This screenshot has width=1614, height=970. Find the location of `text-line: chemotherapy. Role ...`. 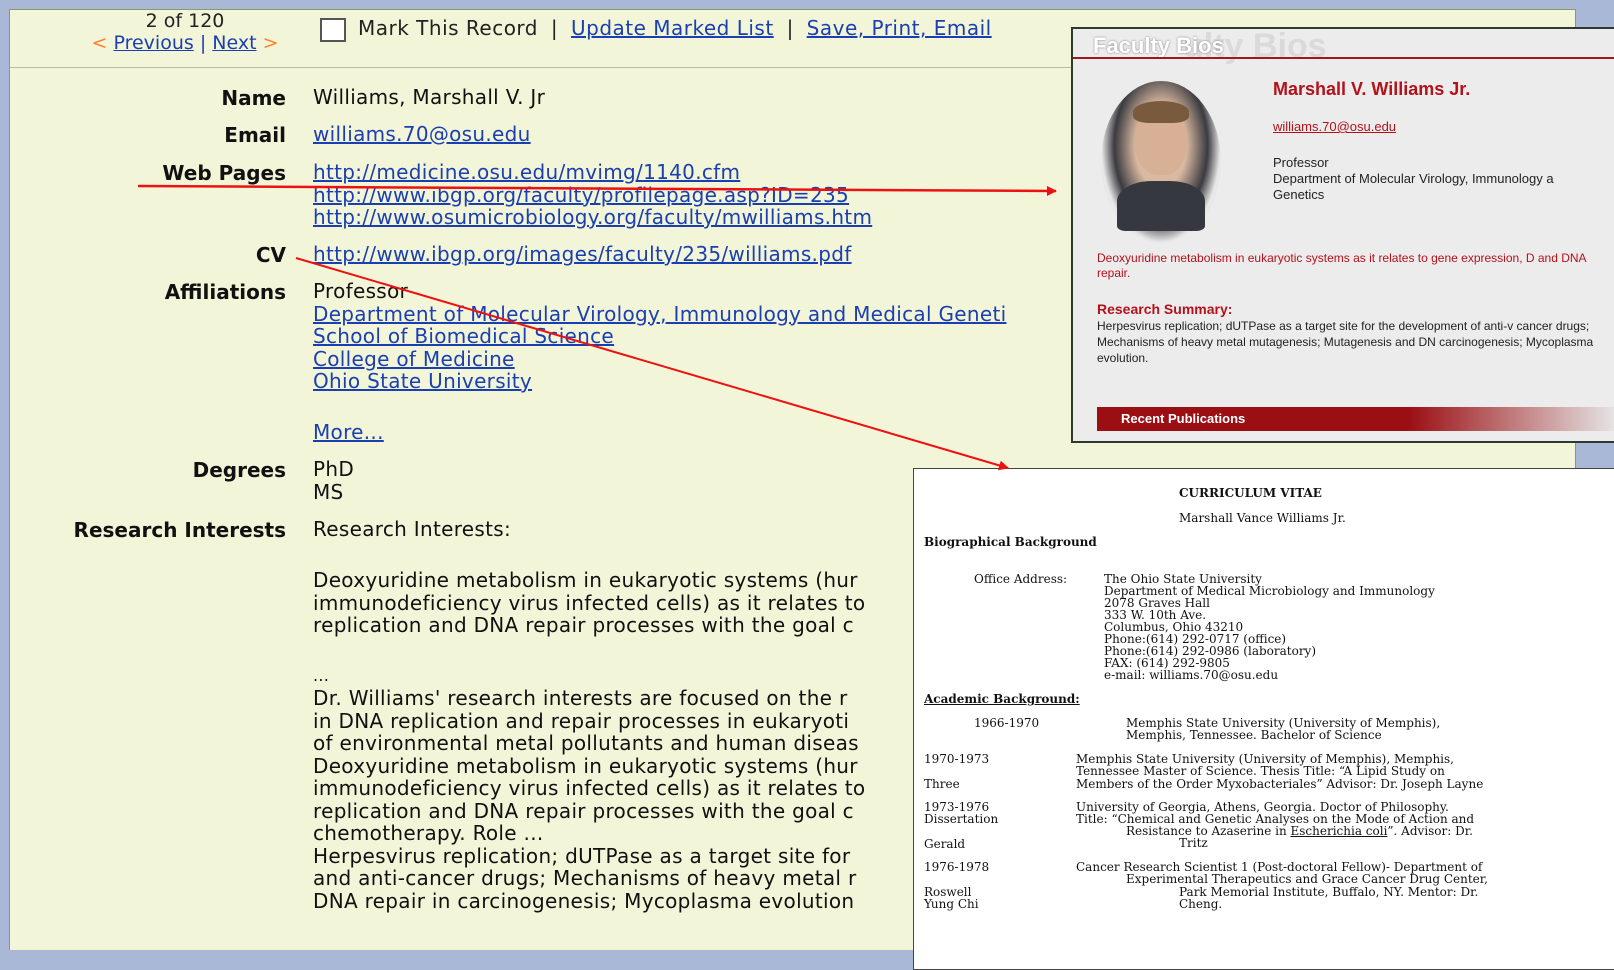

text-line: chemotherapy. Role ... is located at coordinates (428, 833).